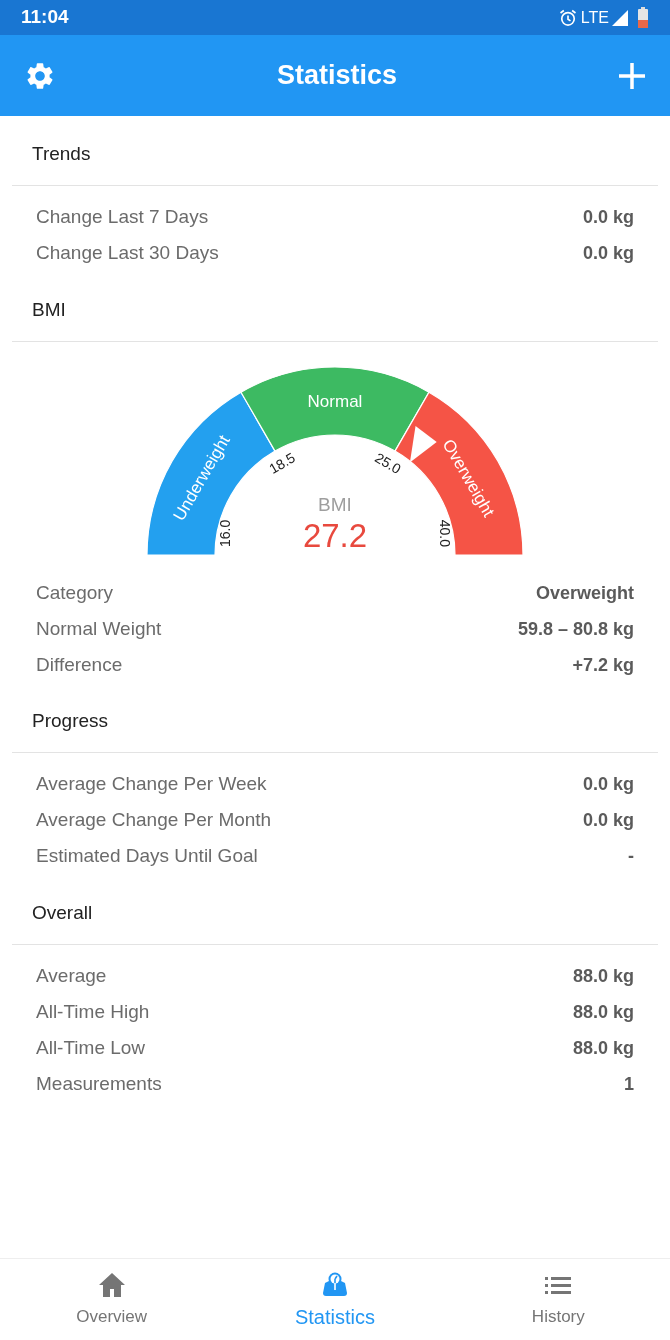 The width and height of the screenshot is (670, 1340). What do you see at coordinates (620, 17) in the screenshot?
I see `signal-icon` at bounding box center [620, 17].